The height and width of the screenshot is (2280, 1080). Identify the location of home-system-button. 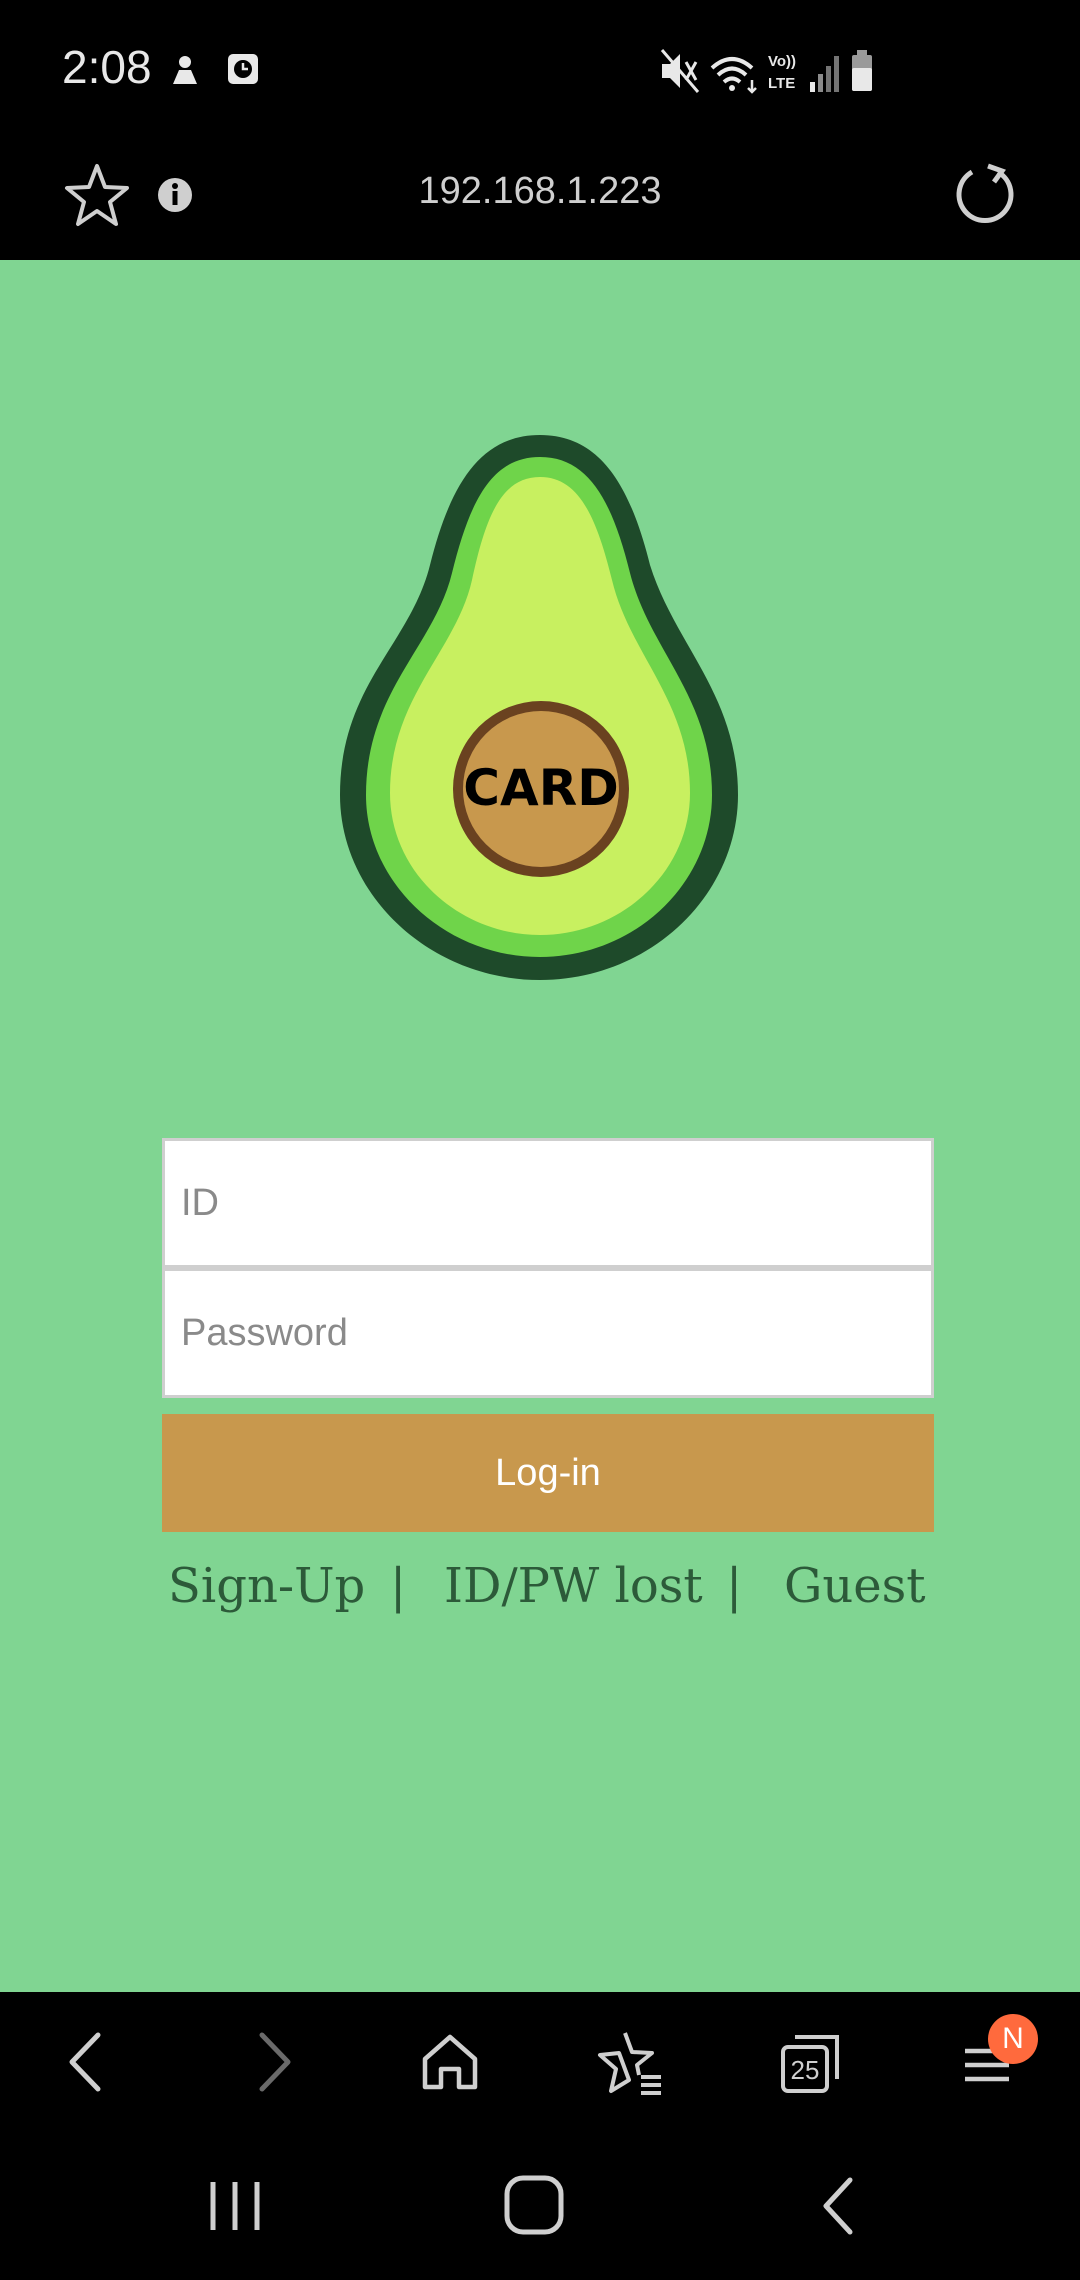
(535, 2206).